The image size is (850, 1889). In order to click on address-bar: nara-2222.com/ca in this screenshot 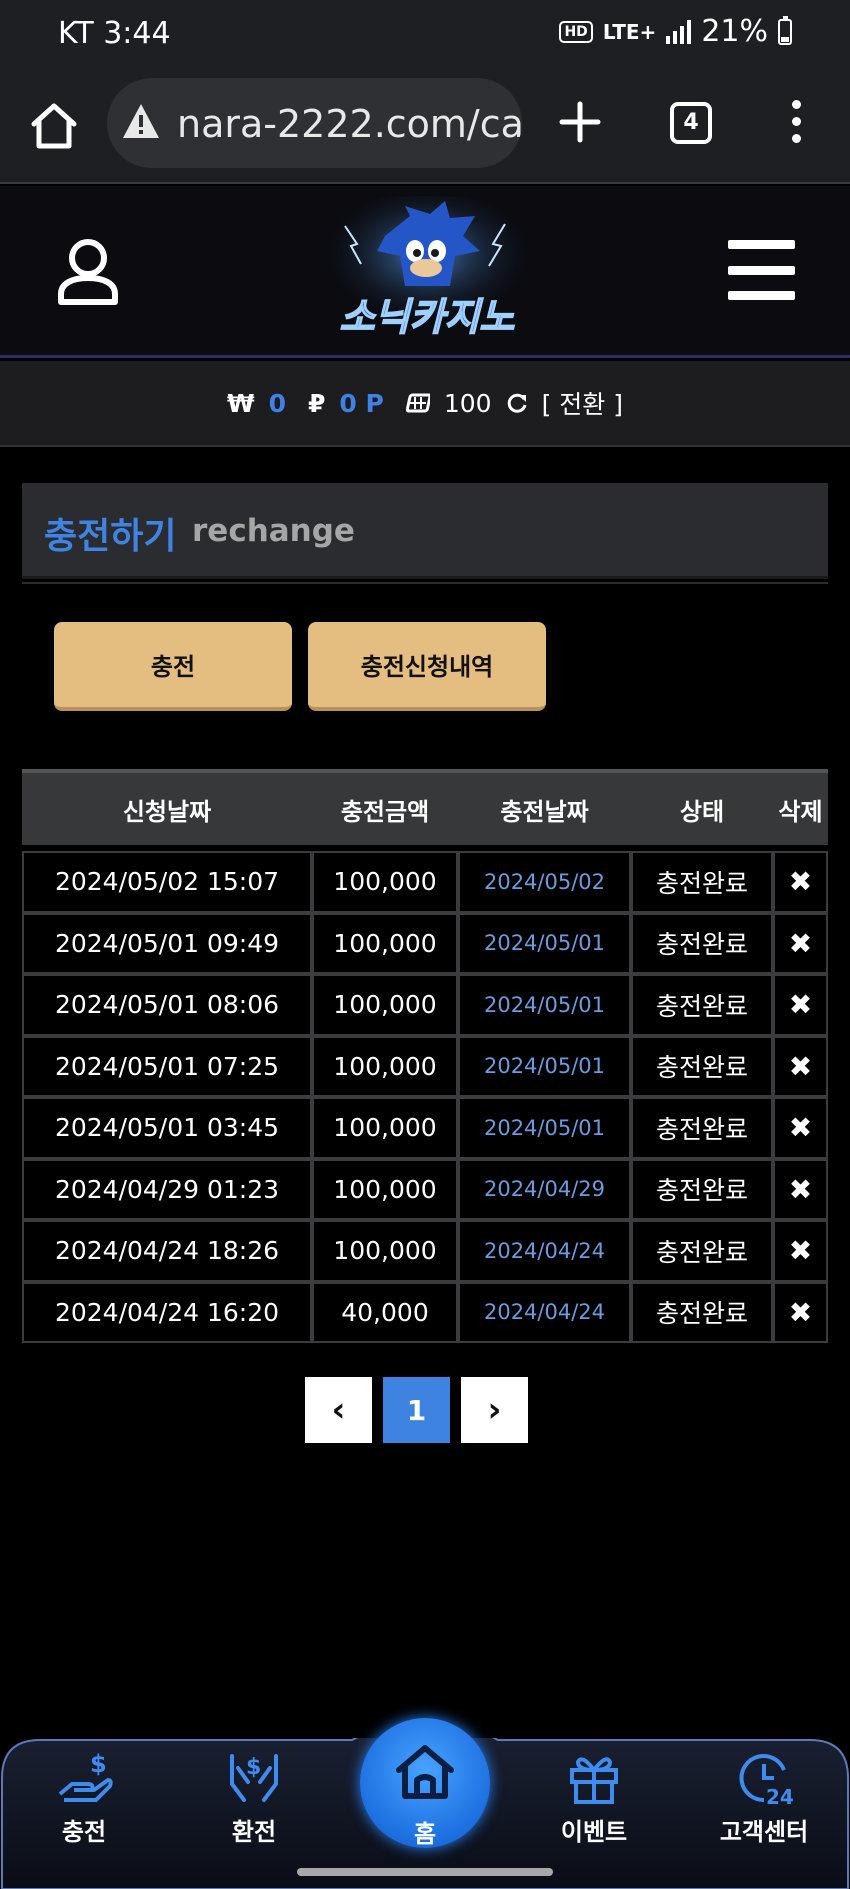, I will do `click(314, 123)`.